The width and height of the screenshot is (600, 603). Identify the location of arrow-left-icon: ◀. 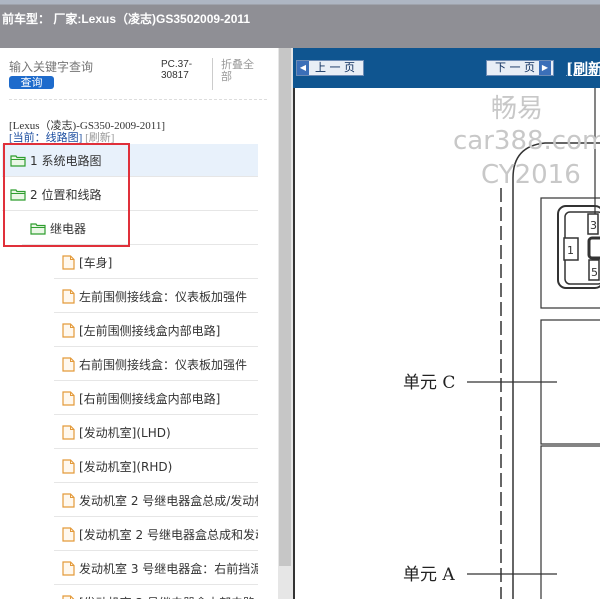
(303, 68).